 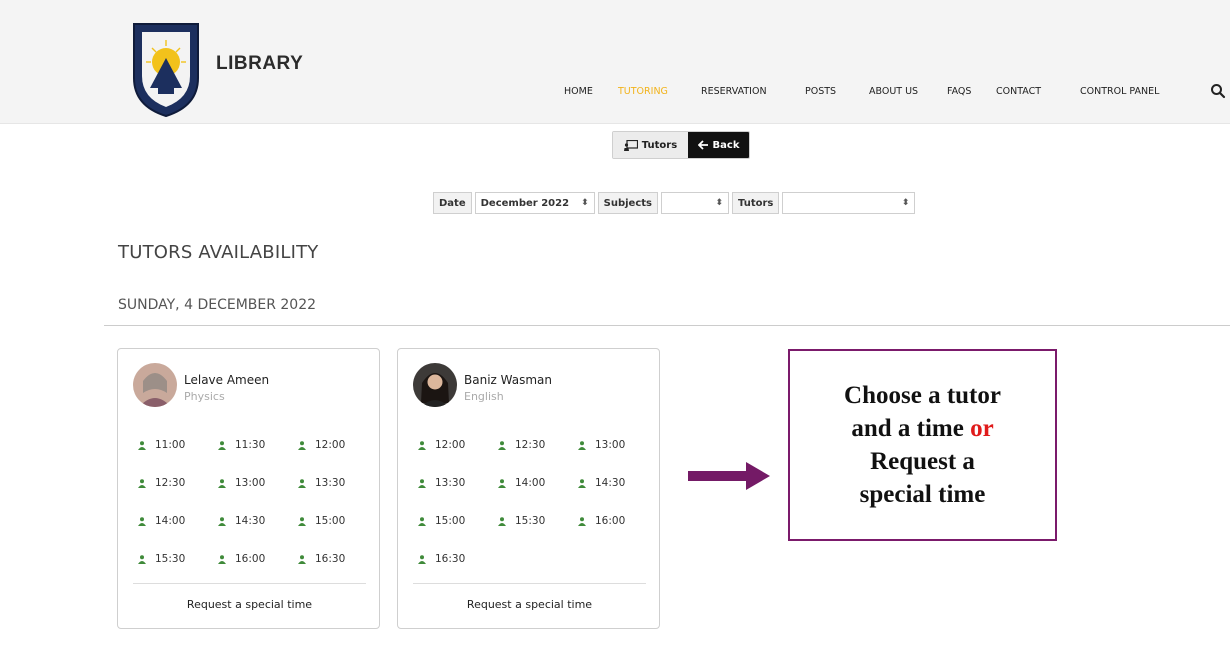 I want to click on search-icon, so click(x=1218, y=91).